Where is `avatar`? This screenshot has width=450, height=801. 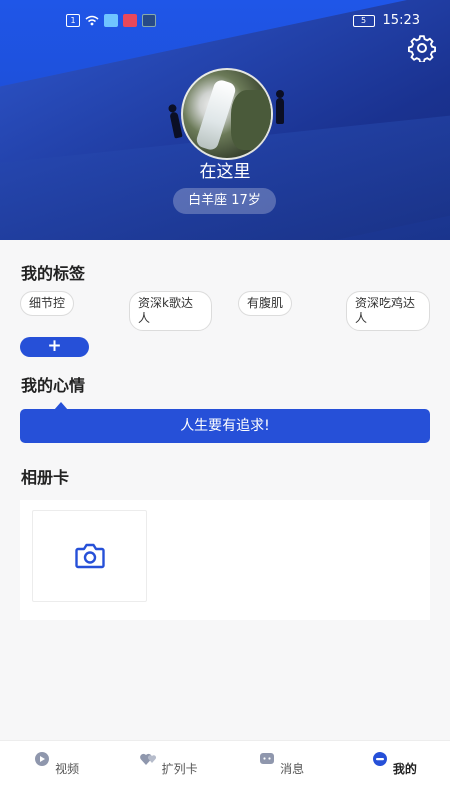
avatar is located at coordinates (227, 114).